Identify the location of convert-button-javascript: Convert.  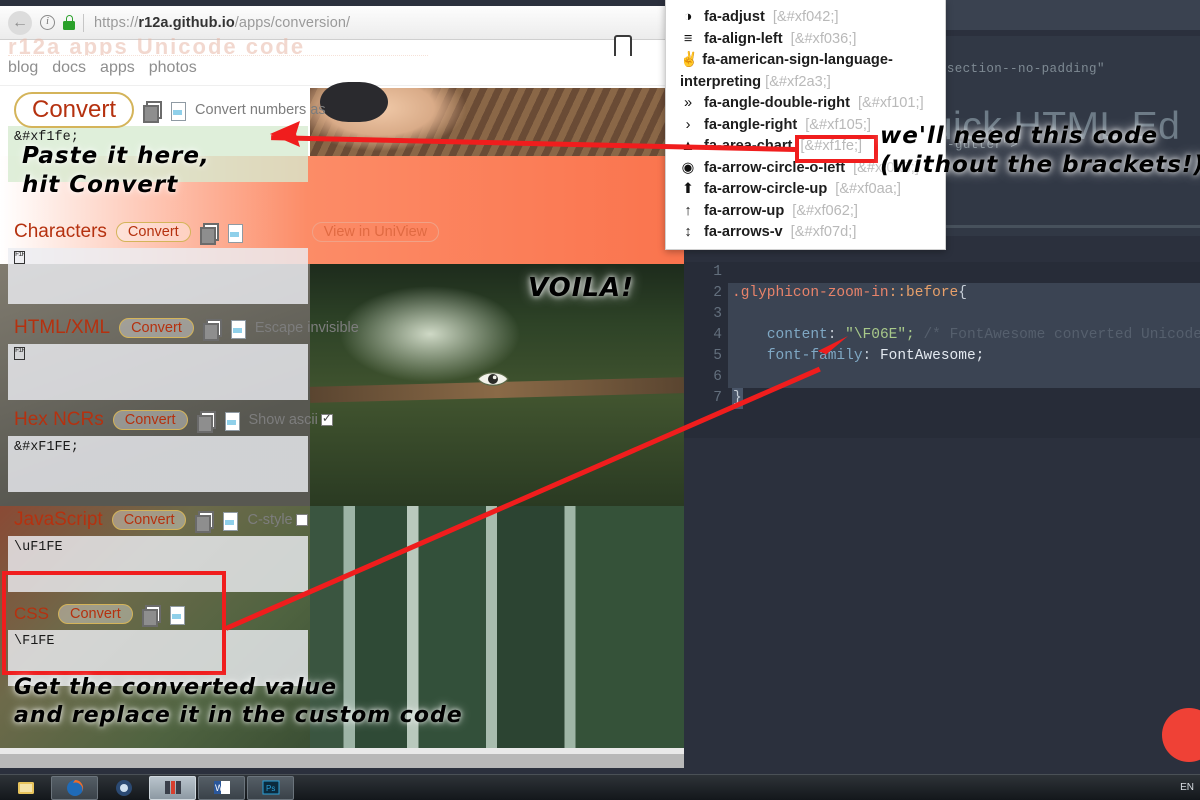
(149, 520).